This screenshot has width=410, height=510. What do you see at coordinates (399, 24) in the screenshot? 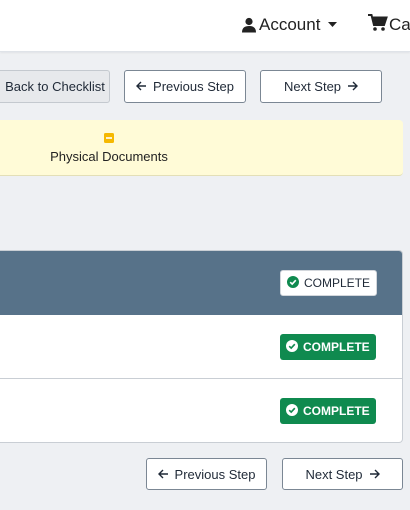
I see `cart-label: Car` at bounding box center [399, 24].